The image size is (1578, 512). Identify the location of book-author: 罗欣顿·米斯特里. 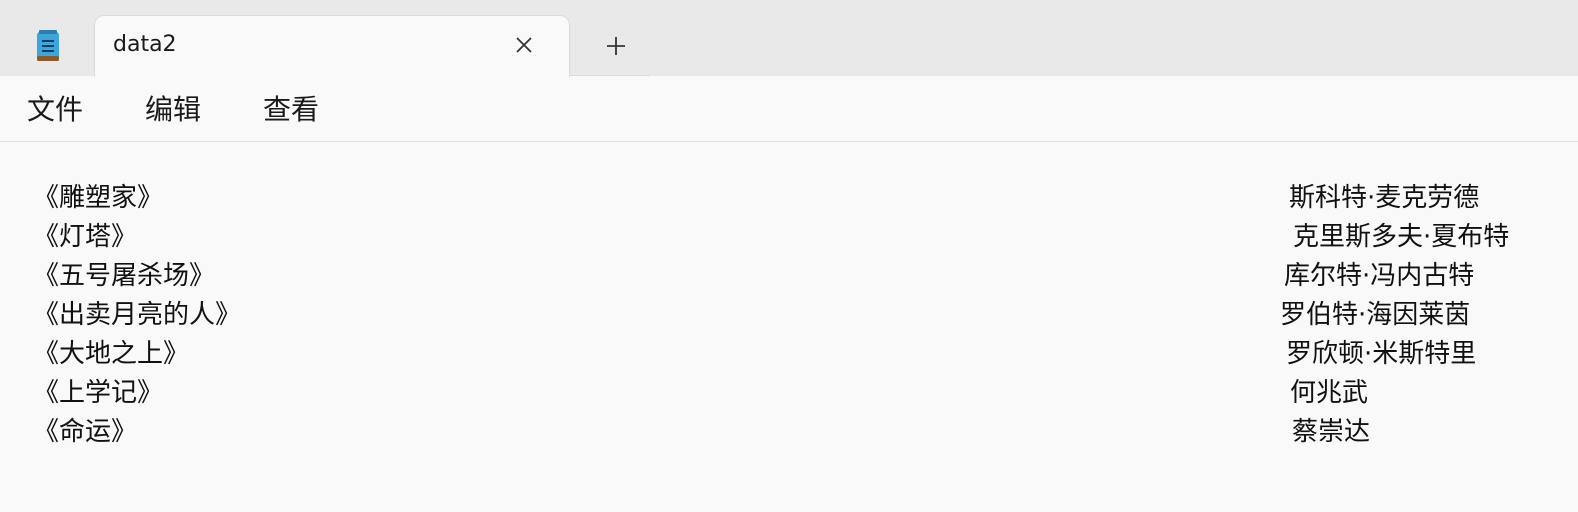
(1381, 354).